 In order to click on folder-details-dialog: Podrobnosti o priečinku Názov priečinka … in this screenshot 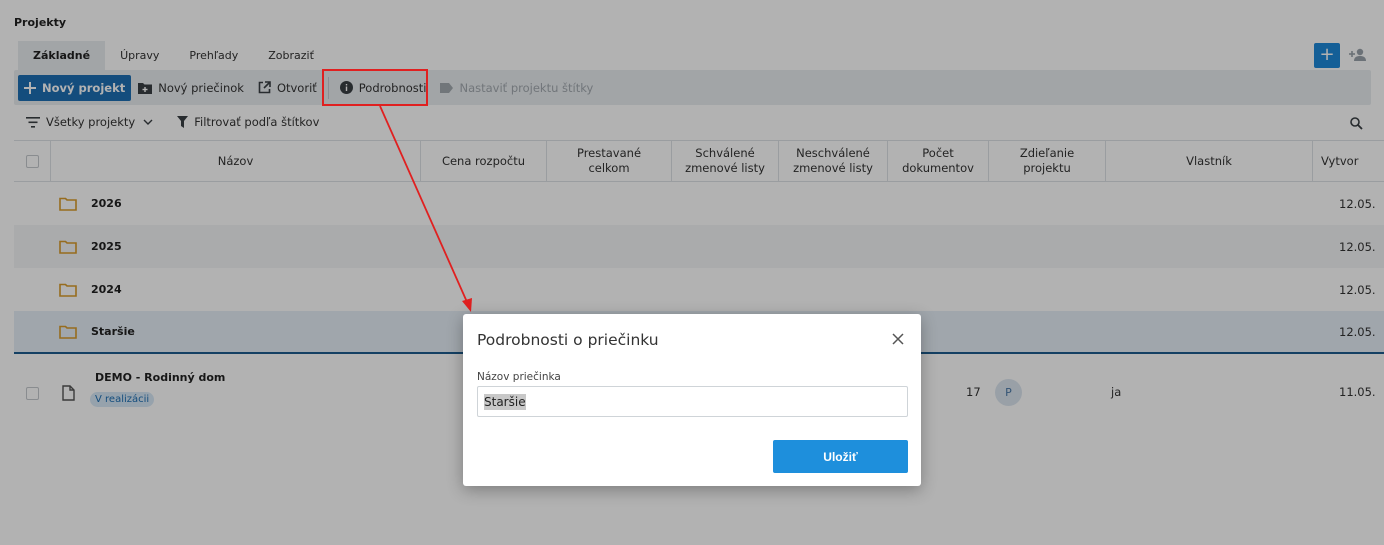, I will do `click(692, 400)`.